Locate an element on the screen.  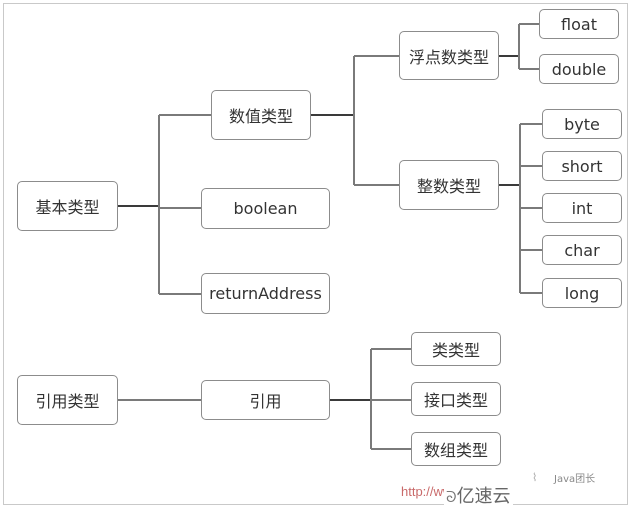
wechat-icon: ⌇ is located at coordinates (535, 477).